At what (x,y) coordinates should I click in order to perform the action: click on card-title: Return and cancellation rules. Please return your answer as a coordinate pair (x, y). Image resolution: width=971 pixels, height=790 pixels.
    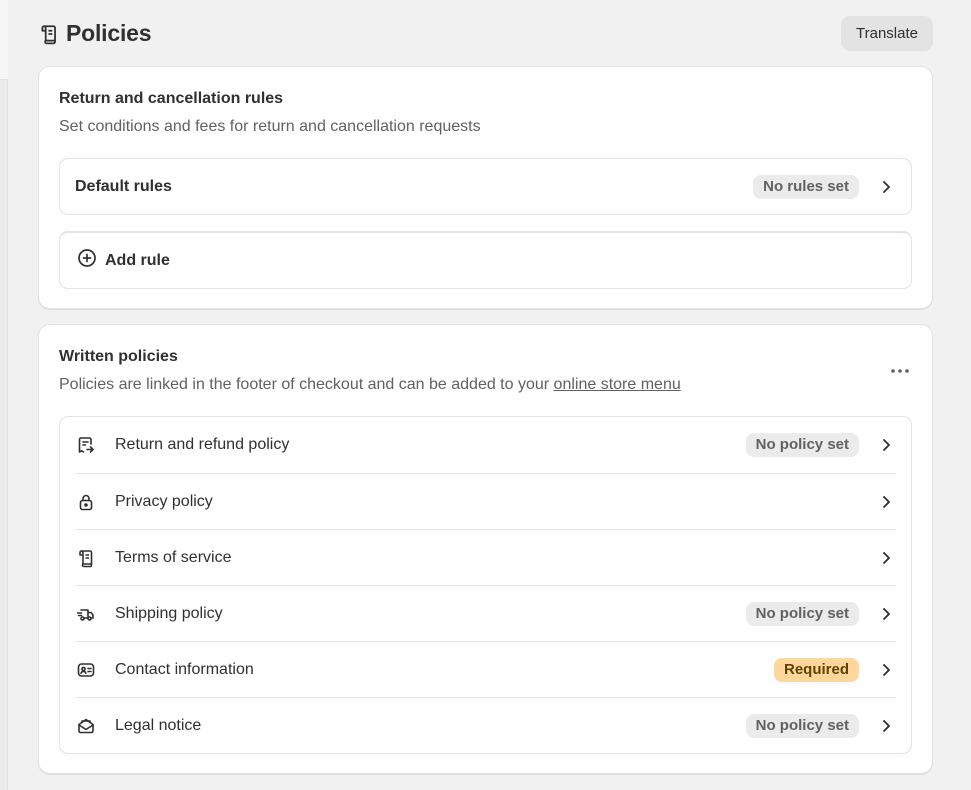
    Looking at the image, I should click on (171, 98).